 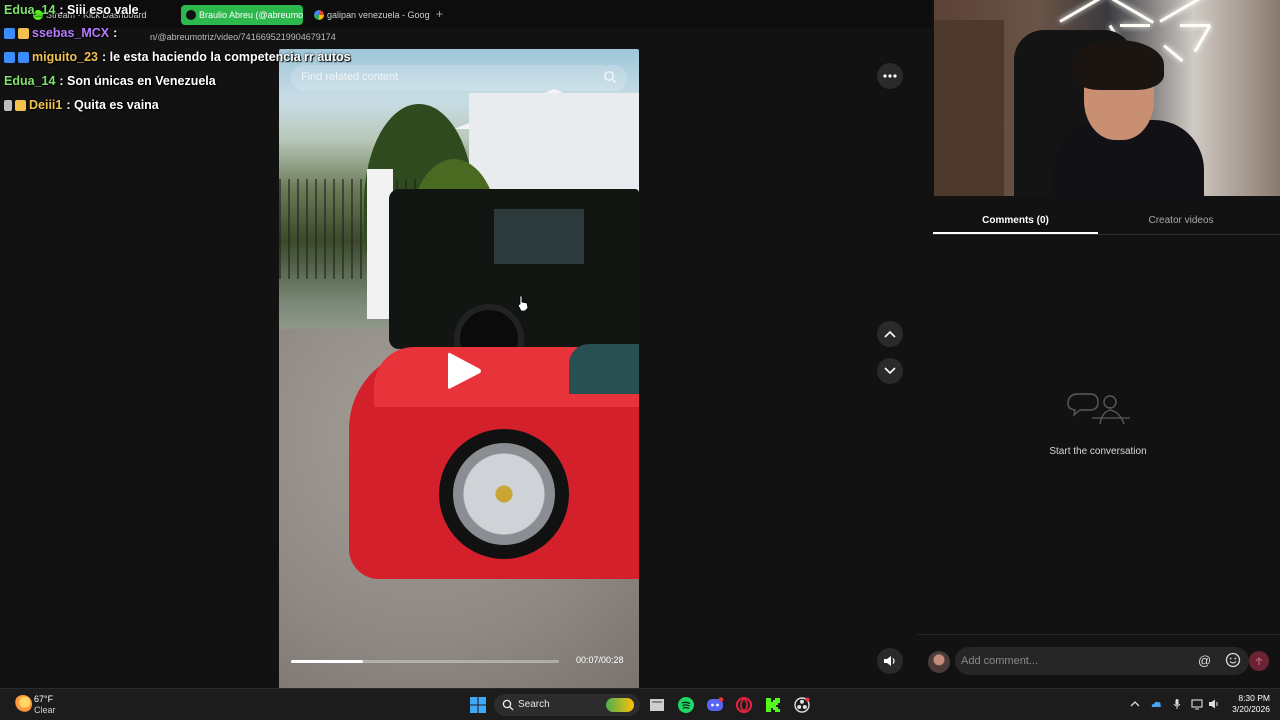 What do you see at coordinates (44, 699) in the screenshot?
I see `weather-temperature: 67°F` at bounding box center [44, 699].